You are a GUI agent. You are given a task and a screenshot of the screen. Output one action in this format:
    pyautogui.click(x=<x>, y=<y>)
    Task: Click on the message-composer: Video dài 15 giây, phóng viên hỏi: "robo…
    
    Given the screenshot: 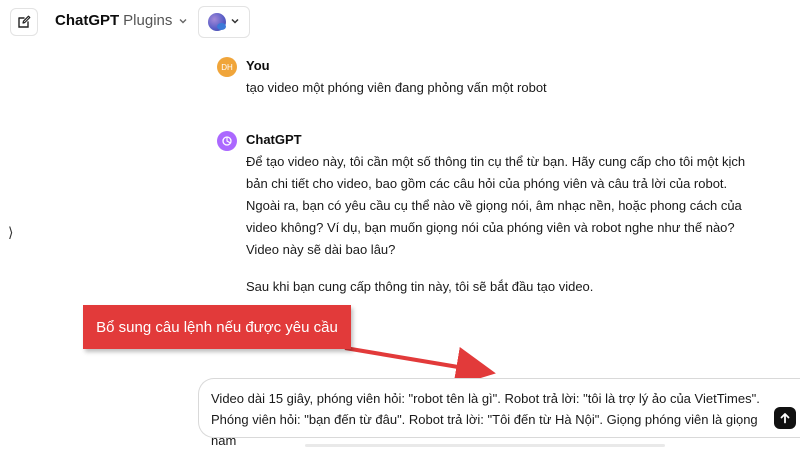 What is the action you would take?
    pyautogui.click(x=499, y=413)
    